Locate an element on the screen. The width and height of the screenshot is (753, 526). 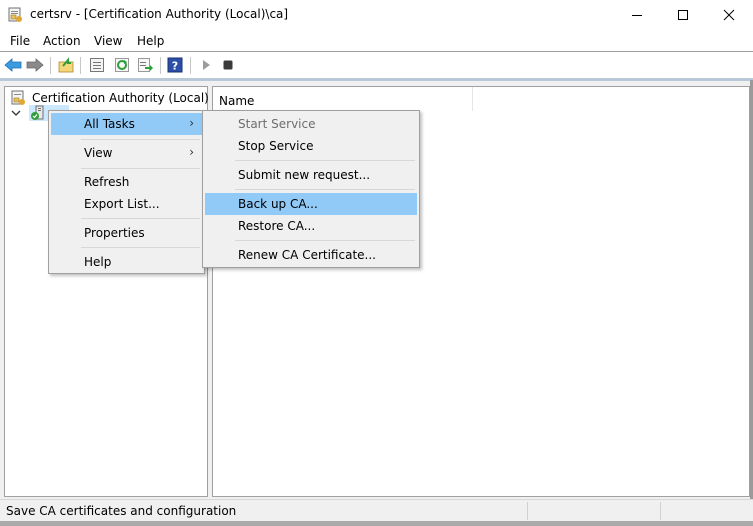
menu-item-label: Stop Service is located at coordinates (276, 146).